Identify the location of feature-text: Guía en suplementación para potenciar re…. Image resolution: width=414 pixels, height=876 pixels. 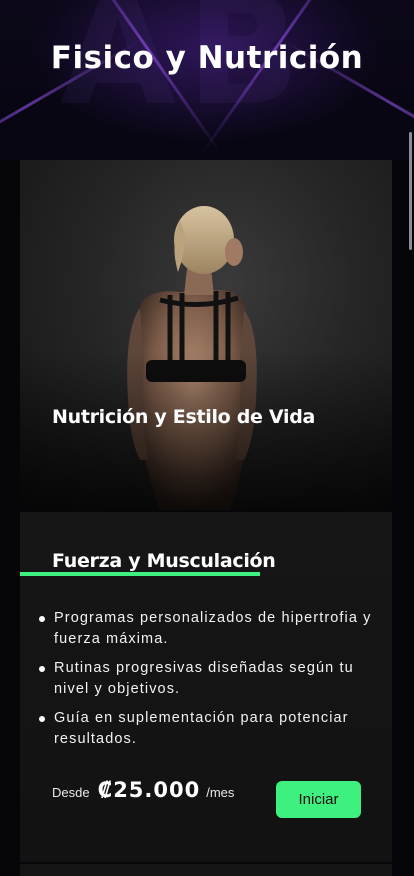
(201, 728).